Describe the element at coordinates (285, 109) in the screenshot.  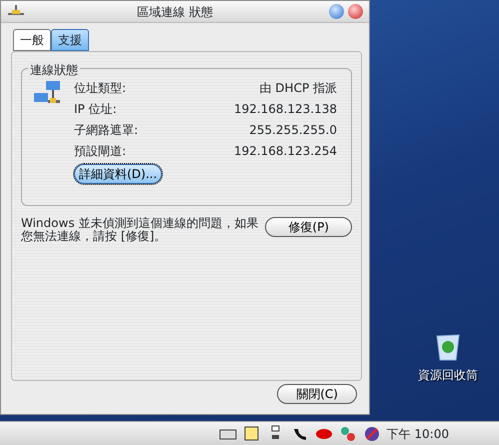
I see `field-value: 192.168.123.138` at that location.